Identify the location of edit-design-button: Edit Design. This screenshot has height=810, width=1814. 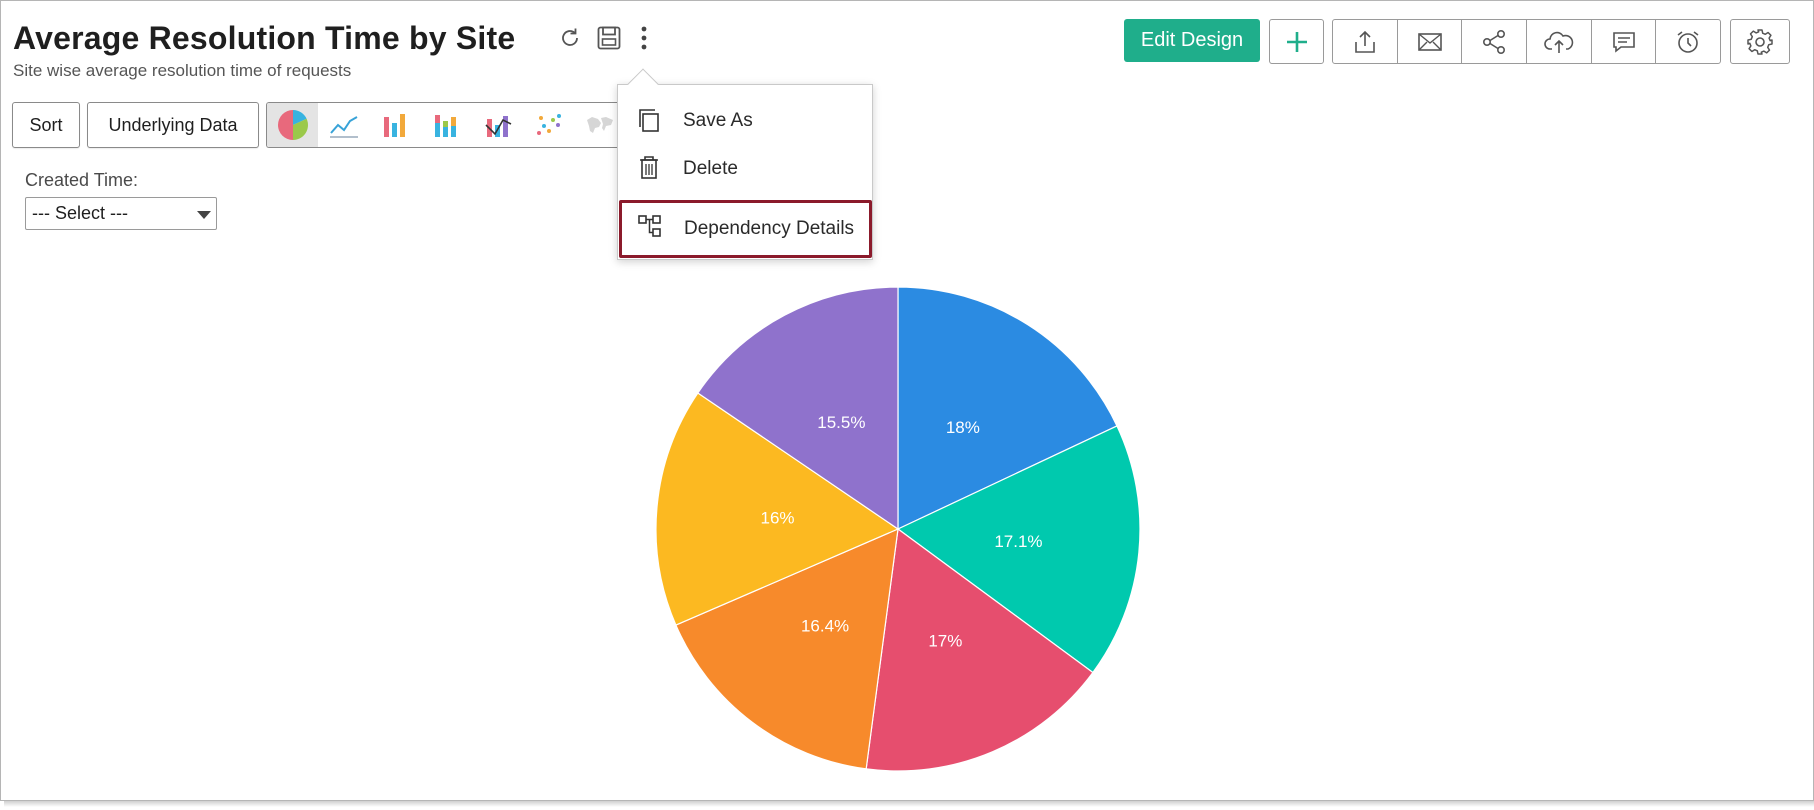
(1192, 40).